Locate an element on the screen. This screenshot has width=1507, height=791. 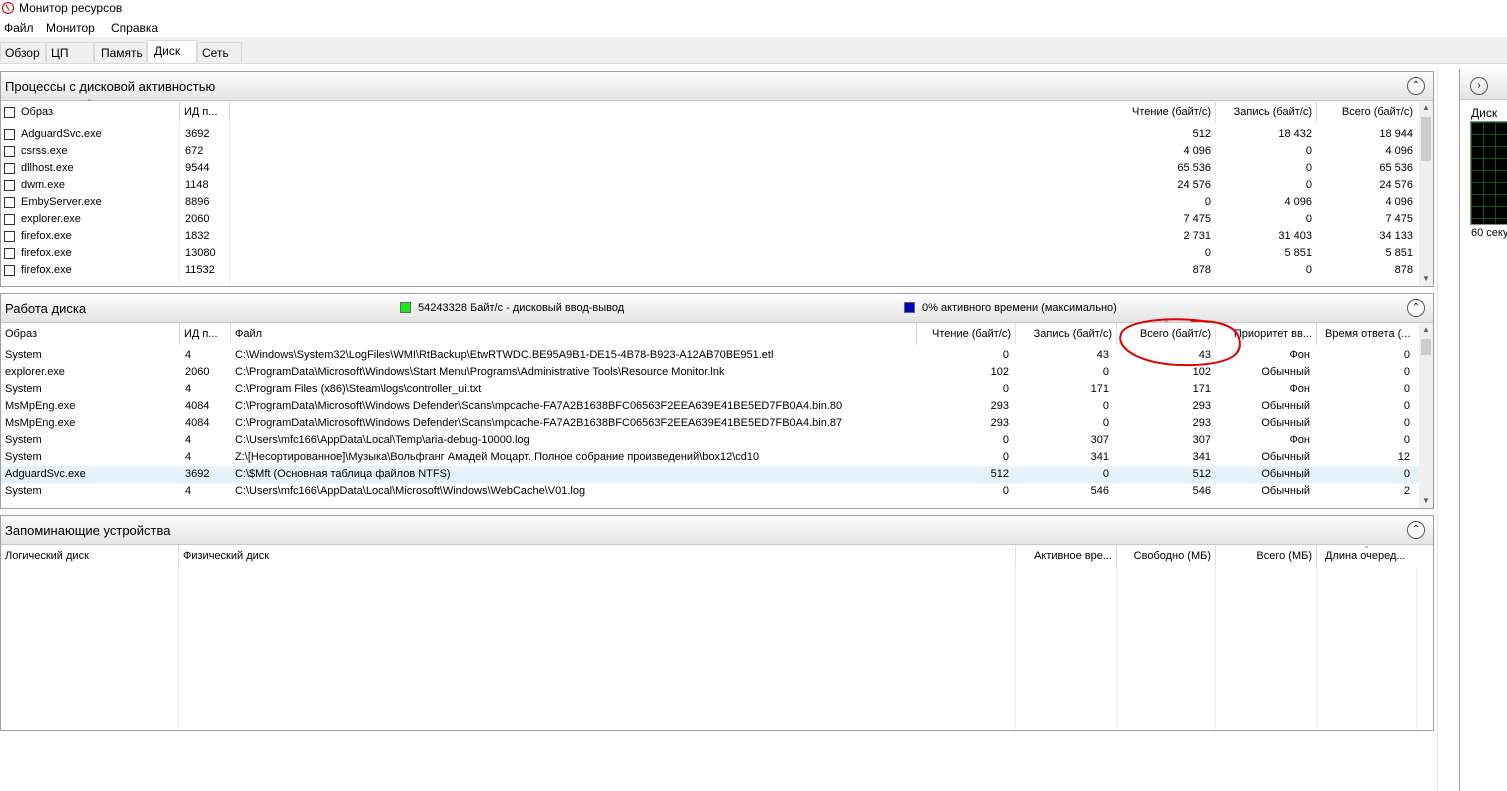
disk-activity-title: Работа диска is located at coordinates (46, 308).